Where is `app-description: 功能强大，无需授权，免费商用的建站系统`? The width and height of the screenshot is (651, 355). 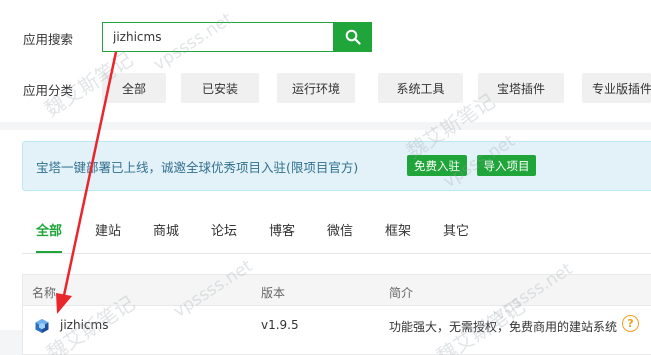 app-description: 功能强大，无需授权，免费商用的建站系统 is located at coordinates (503, 327).